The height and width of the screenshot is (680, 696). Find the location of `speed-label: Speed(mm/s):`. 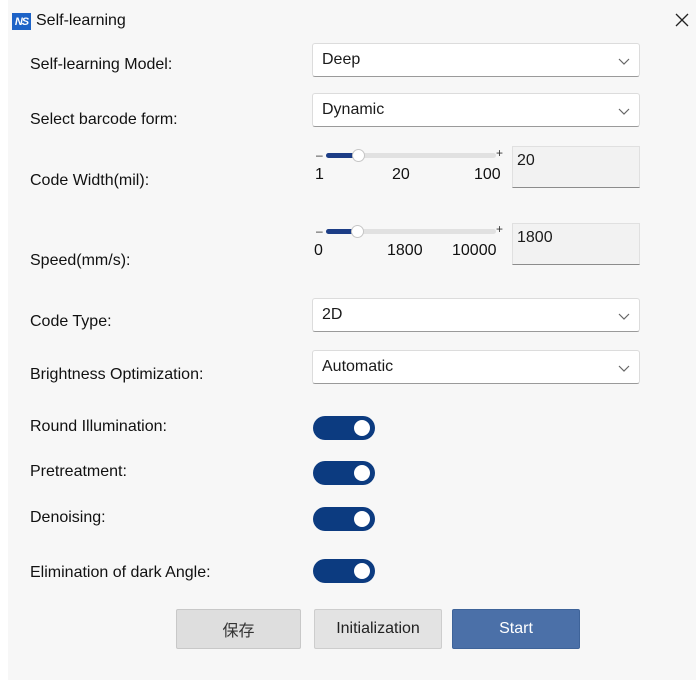

speed-label: Speed(mm/s): is located at coordinates (80, 260).